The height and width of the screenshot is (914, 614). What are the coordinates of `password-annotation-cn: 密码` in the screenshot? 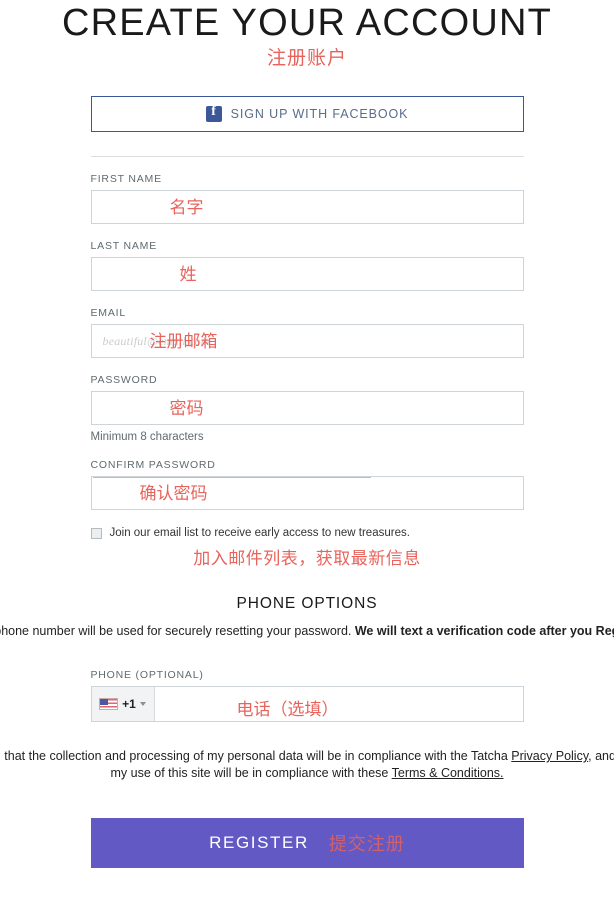 It's located at (186, 409).